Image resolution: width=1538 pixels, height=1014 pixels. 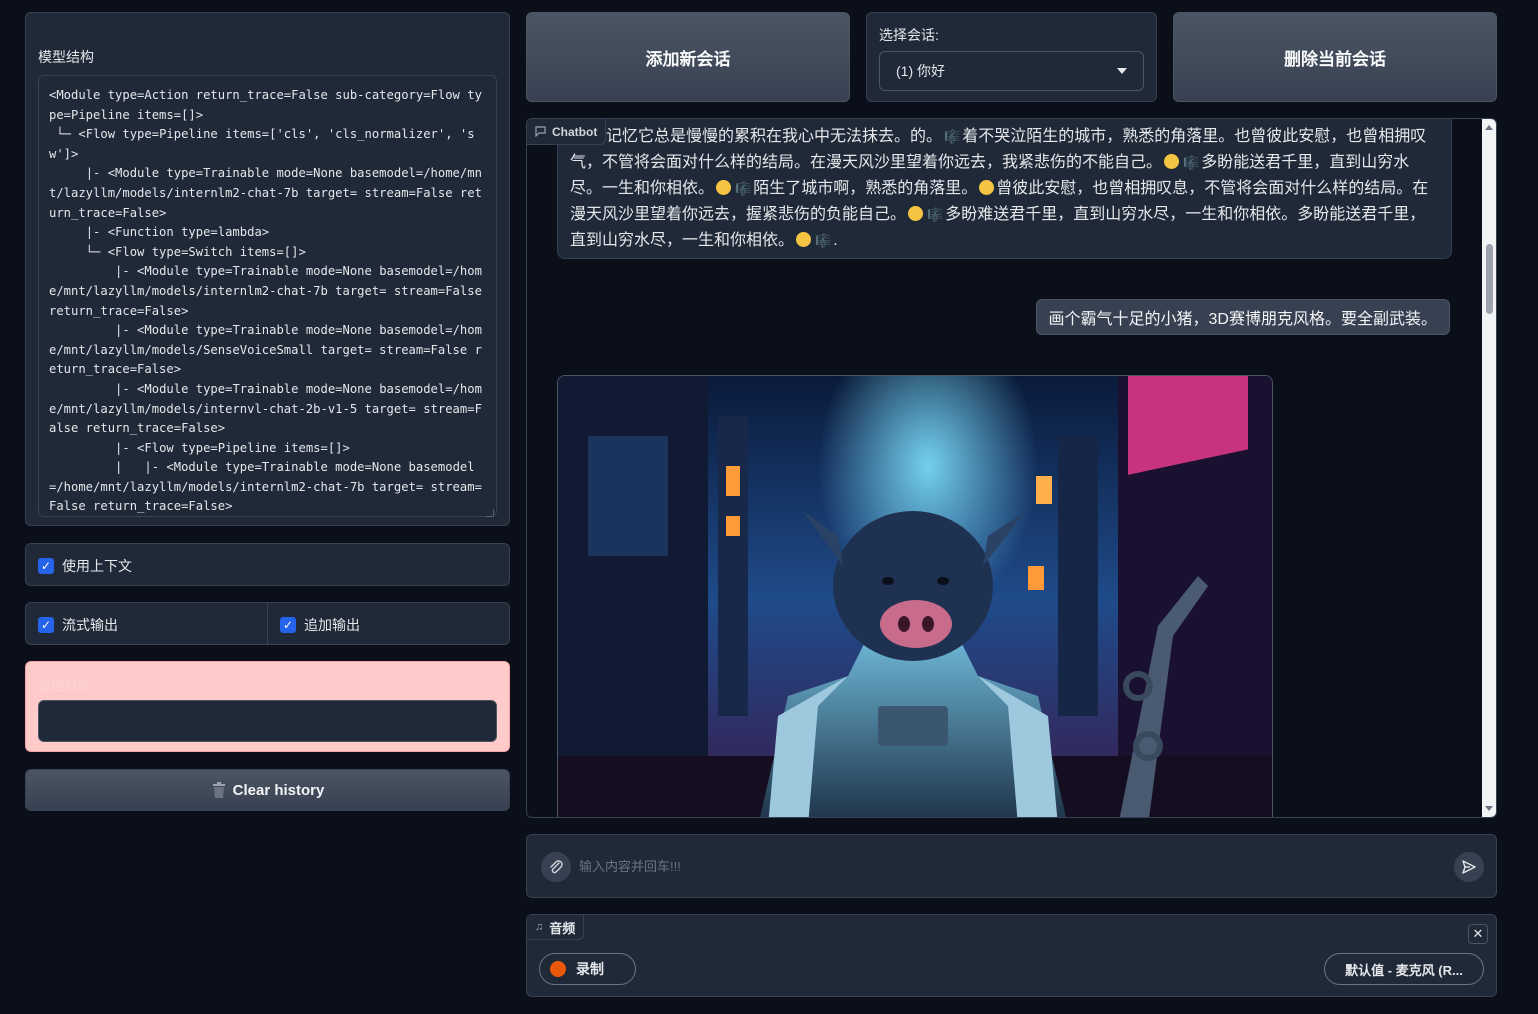 What do you see at coordinates (562, 928) in the screenshot?
I see `audio-tag-label: 音频` at bounding box center [562, 928].